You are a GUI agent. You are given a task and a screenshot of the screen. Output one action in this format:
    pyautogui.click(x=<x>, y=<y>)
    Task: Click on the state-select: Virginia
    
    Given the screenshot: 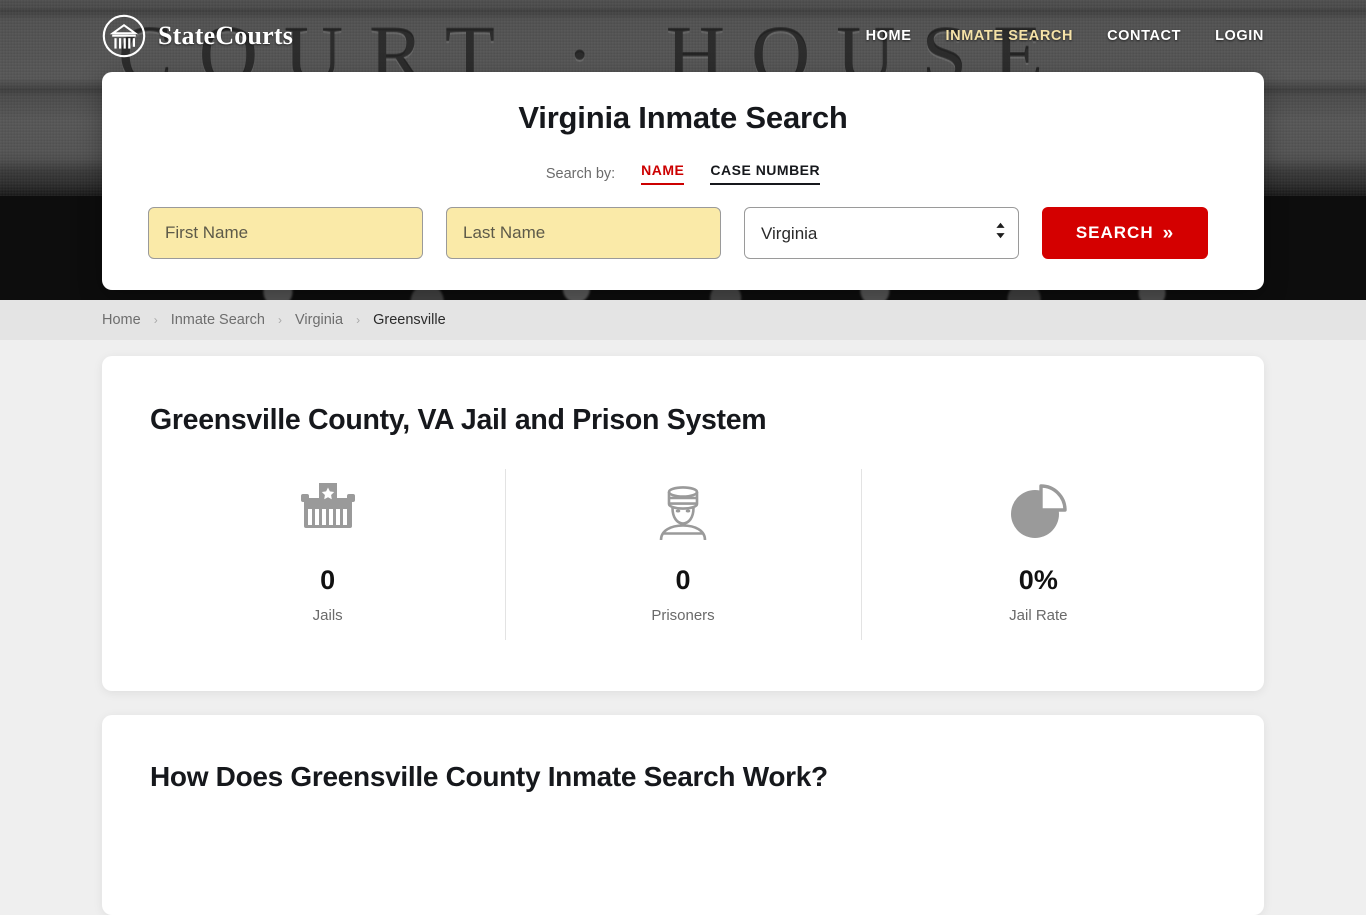 What is the action you would take?
    pyautogui.click(x=881, y=233)
    